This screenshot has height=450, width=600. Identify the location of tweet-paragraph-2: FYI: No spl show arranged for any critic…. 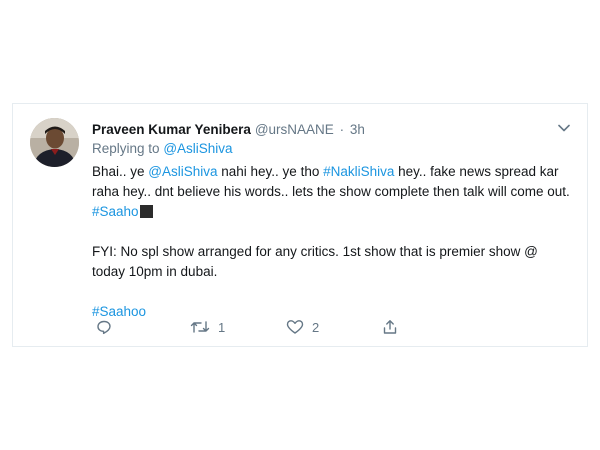
(315, 261).